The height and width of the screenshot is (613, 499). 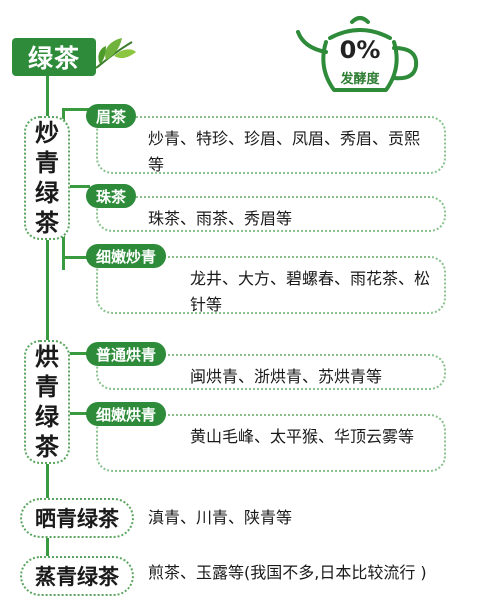 I want to click on shaiqing-text: 滇青、川青、陕青等, so click(x=220, y=517).